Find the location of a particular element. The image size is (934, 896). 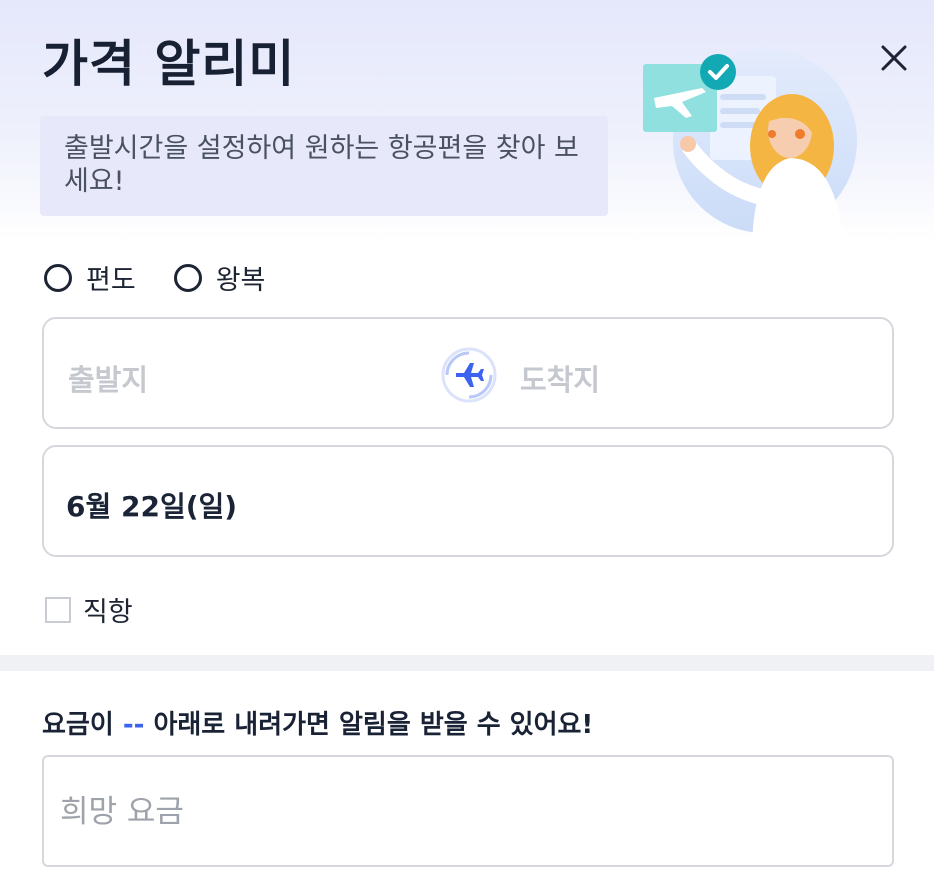

desired-price-field is located at coordinates (468, 811).